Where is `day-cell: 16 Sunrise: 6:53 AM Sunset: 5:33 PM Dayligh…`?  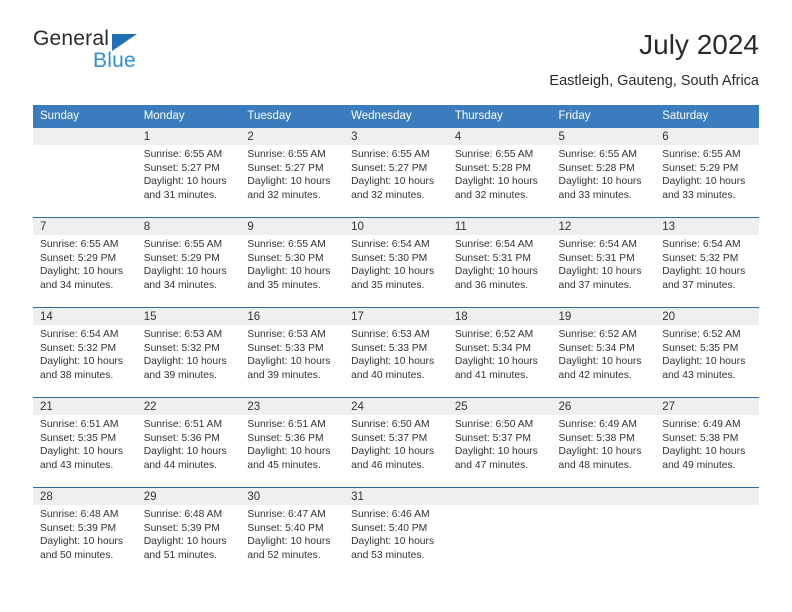 day-cell: 16 Sunrise: 6:53 AM Sunset: 5:33 PM Dayligh… is located at coordinates (292, 352).